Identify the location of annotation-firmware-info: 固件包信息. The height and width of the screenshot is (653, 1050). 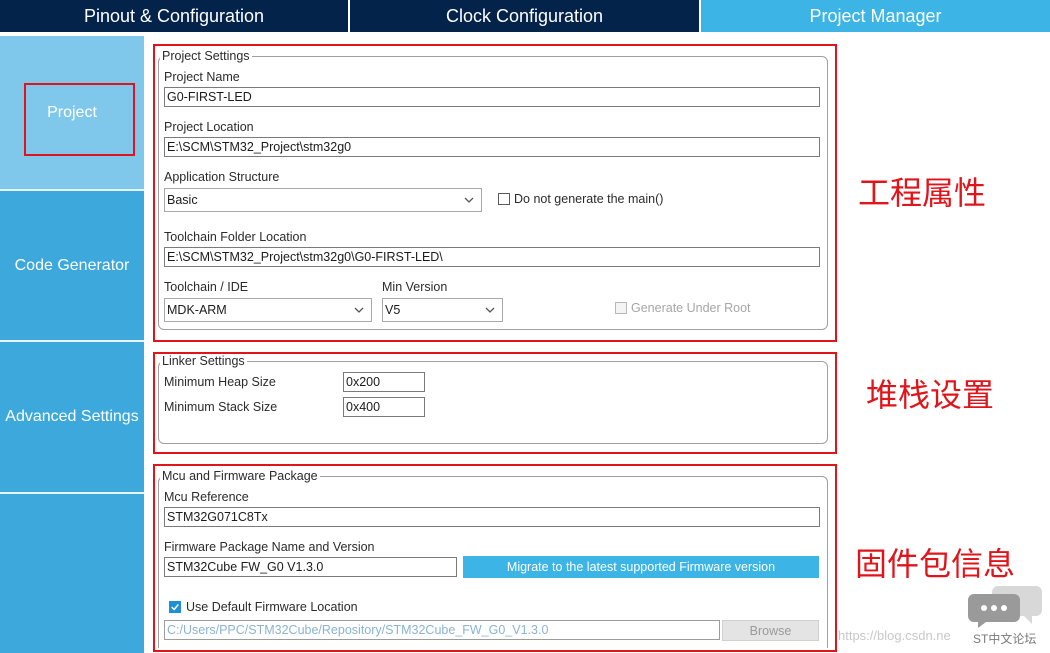
(935, 564).